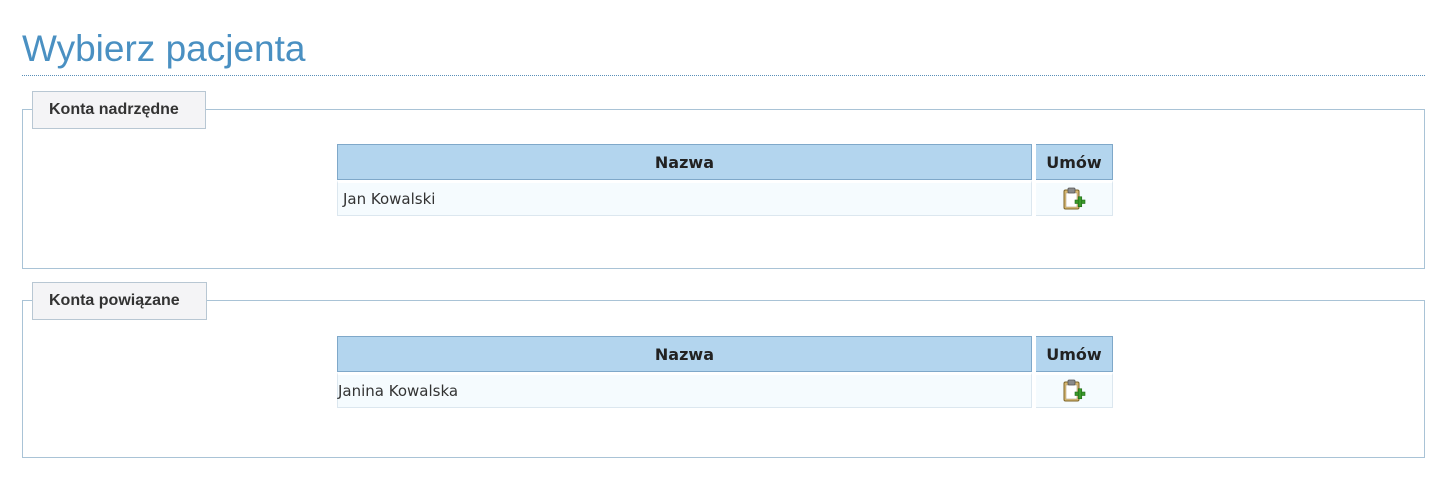 This screenshot has height=482, width=1447. Describe the element at coordinates (119, 110) in the screenshot. I see `section-legend: Konta nadrzędne` at that location.